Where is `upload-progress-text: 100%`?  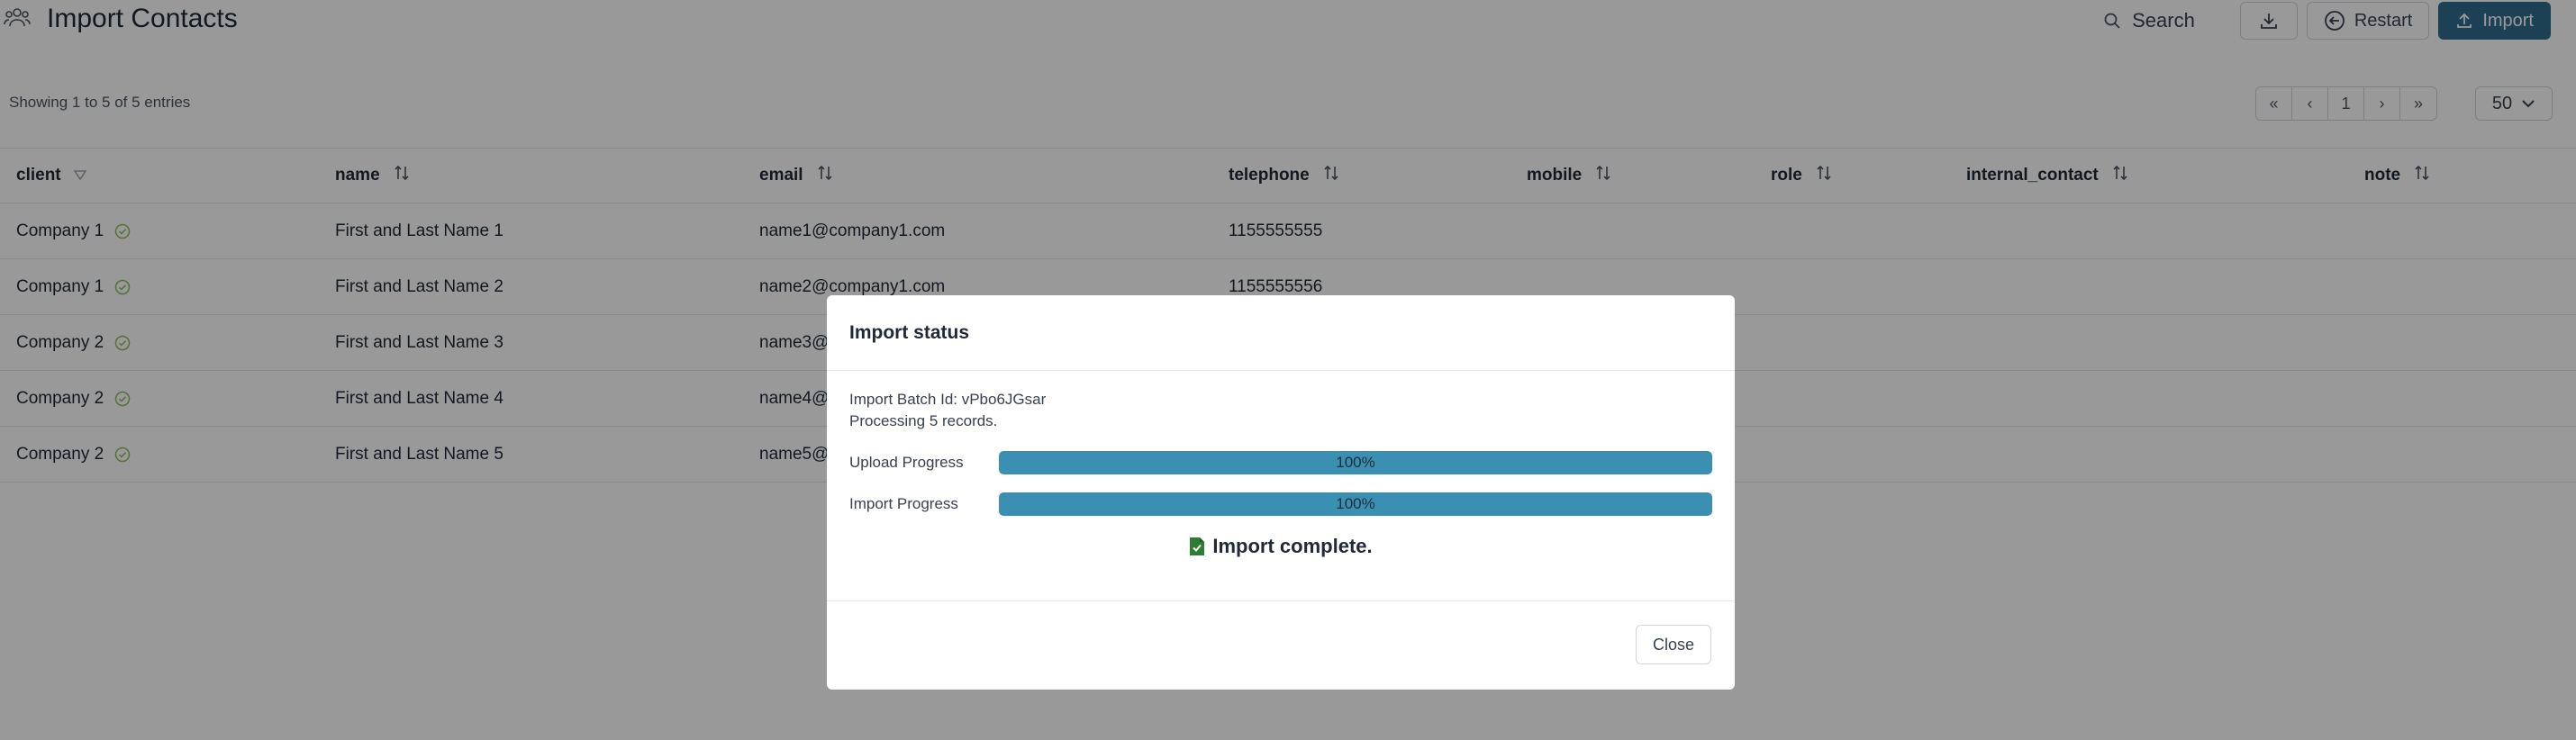 upload-progress-text: 100% is located at coordinates (1355, 462).